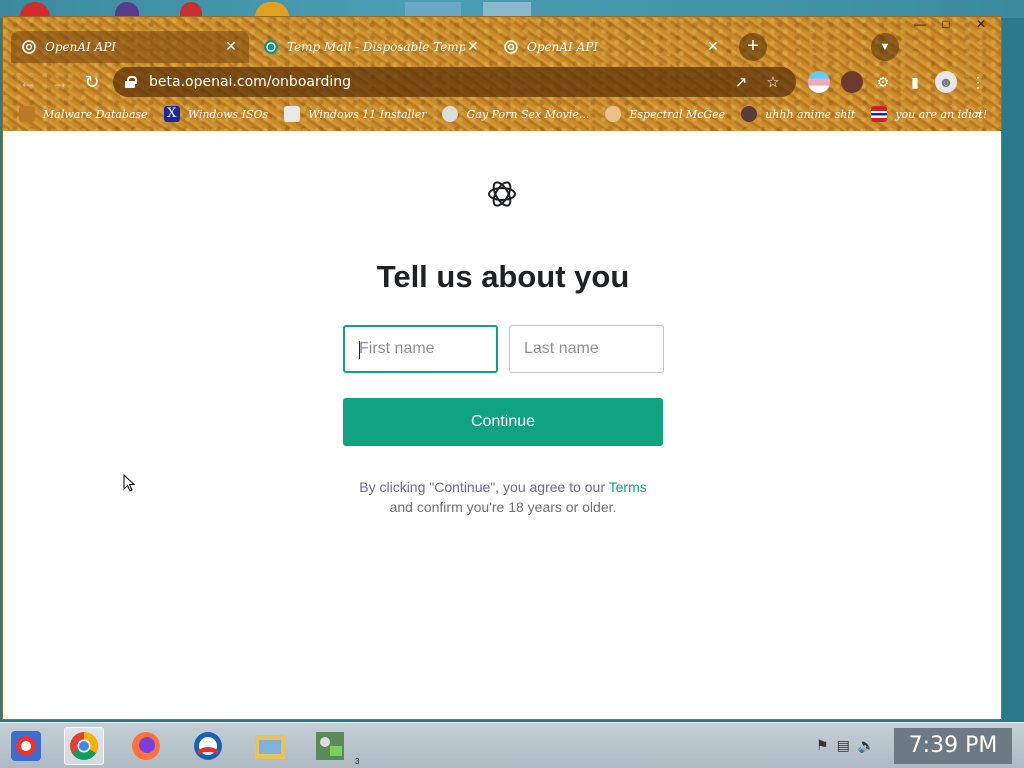 Image resolution: width=1024 pixels, height=768 pixels. I want to click on anime-icon, so click(749, 114).